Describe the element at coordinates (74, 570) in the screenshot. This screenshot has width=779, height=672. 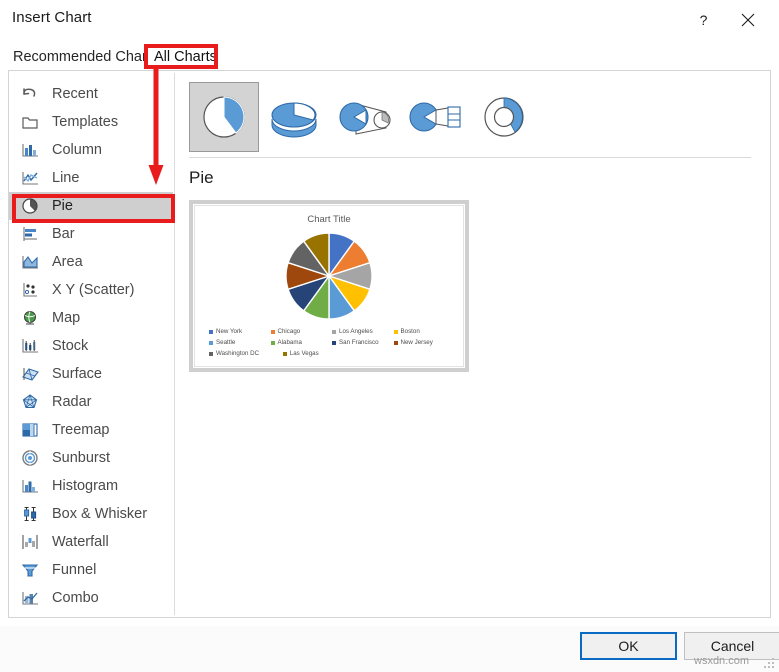
I see `sidebar-item-funnel-label: Funnel` at that location.